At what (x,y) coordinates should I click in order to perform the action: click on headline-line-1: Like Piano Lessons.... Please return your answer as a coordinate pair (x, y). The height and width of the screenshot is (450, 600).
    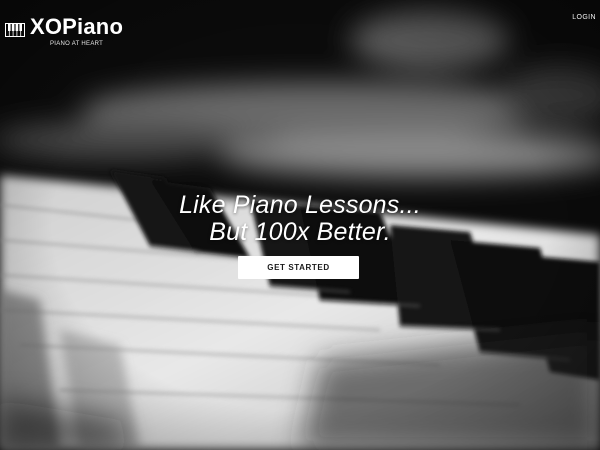
    Looking at the image, I should click on (300, 205).